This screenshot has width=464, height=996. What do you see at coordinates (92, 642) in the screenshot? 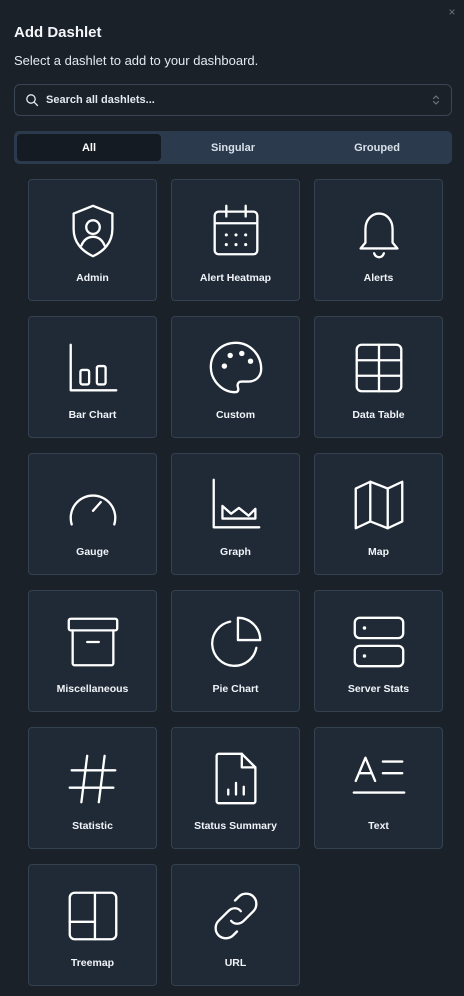
I see `archive-box-icon` at bounding box center [92, 642].